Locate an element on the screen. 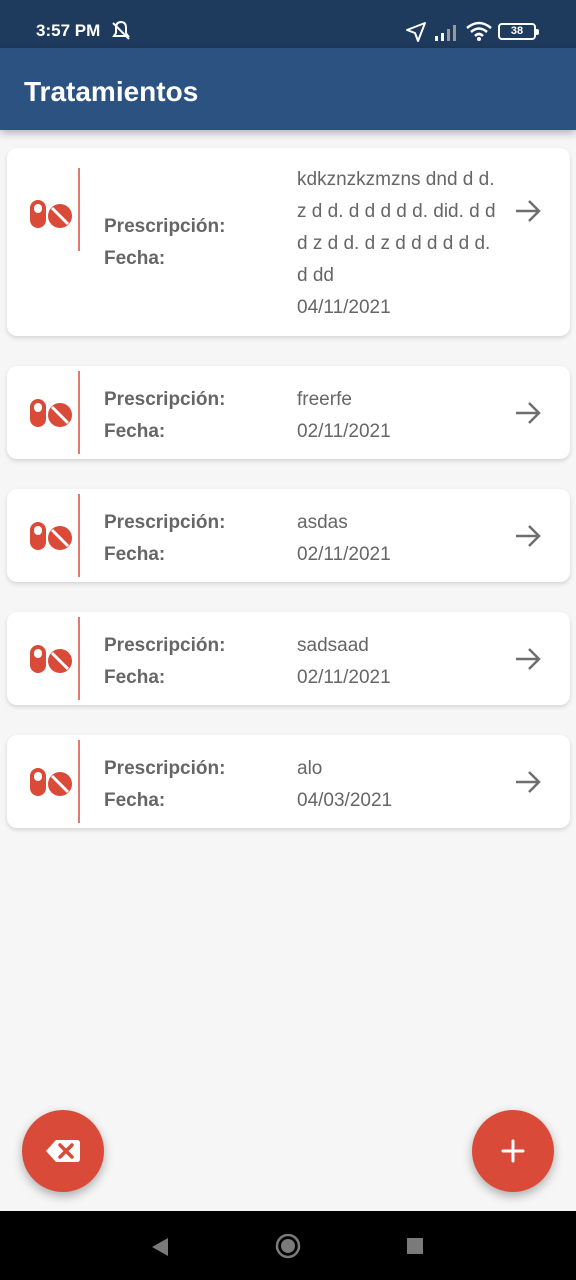 This screenshot has width=576, height=1280. plus-icon is located at coordinates (513, 1151).